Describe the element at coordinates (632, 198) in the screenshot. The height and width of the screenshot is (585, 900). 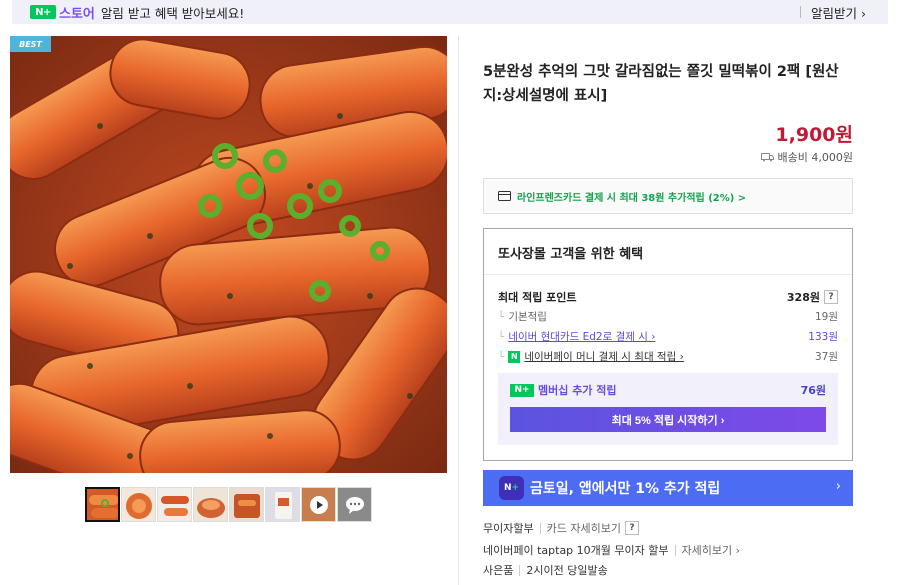
I see `card-benefit-text: 라인프렌즈카드 결제 시 최대 38원 추가적립 (2%) >` at that location.